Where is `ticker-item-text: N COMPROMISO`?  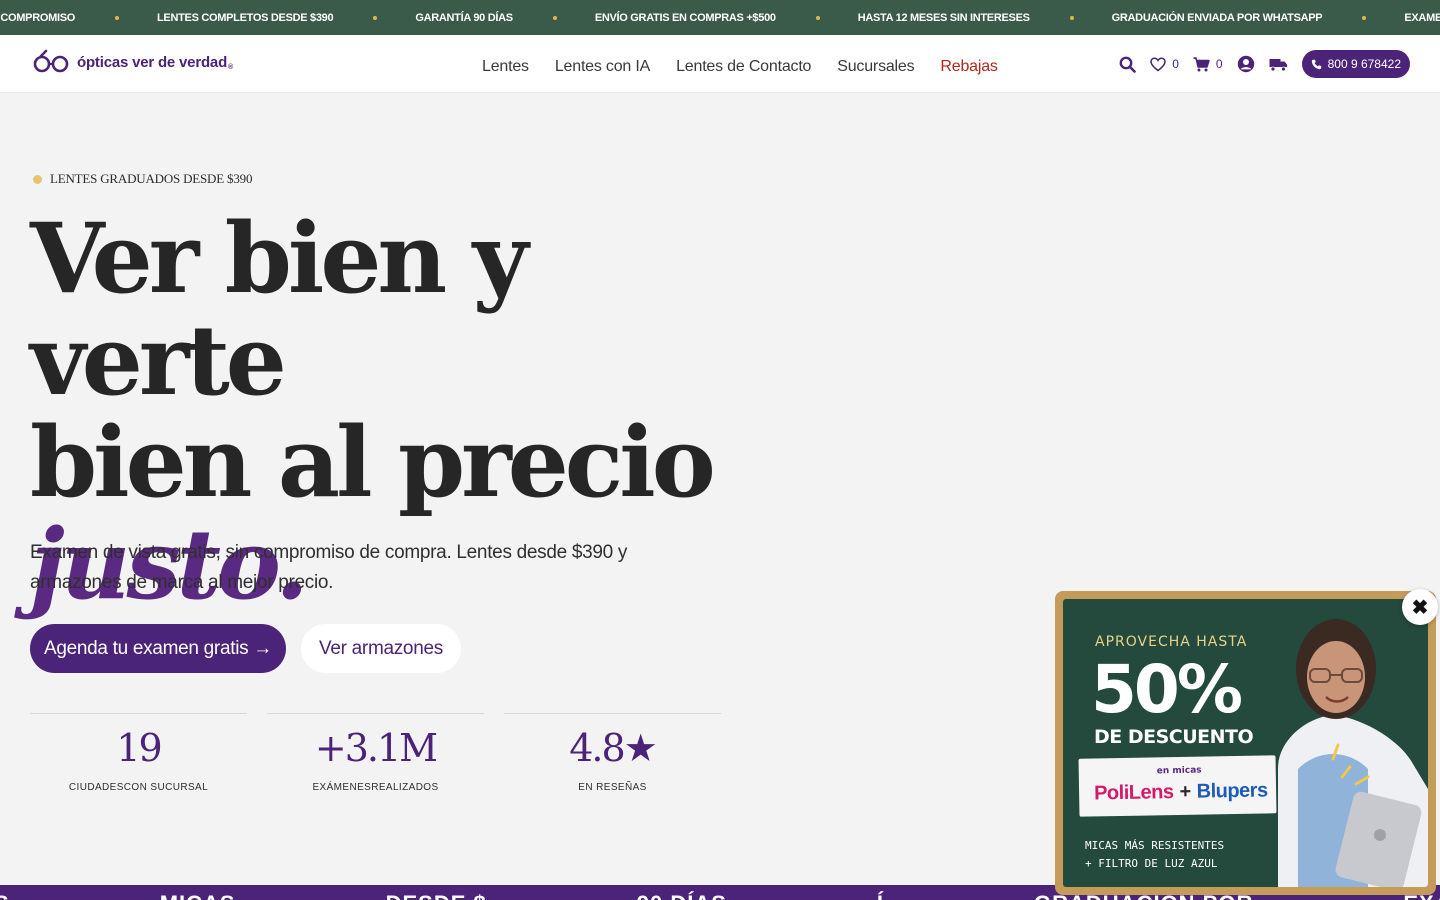
ticker-item-text: N COMPROMISO is located at coordinates (38, 17).